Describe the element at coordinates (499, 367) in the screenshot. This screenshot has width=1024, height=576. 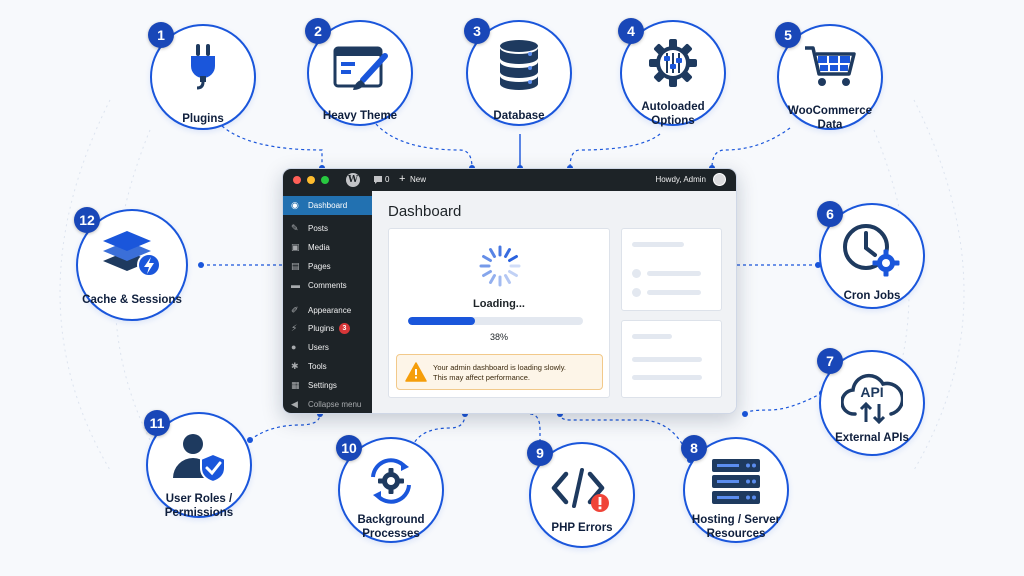
I see `warning-line: Your admin dashboard is loading slowly.` at that location.